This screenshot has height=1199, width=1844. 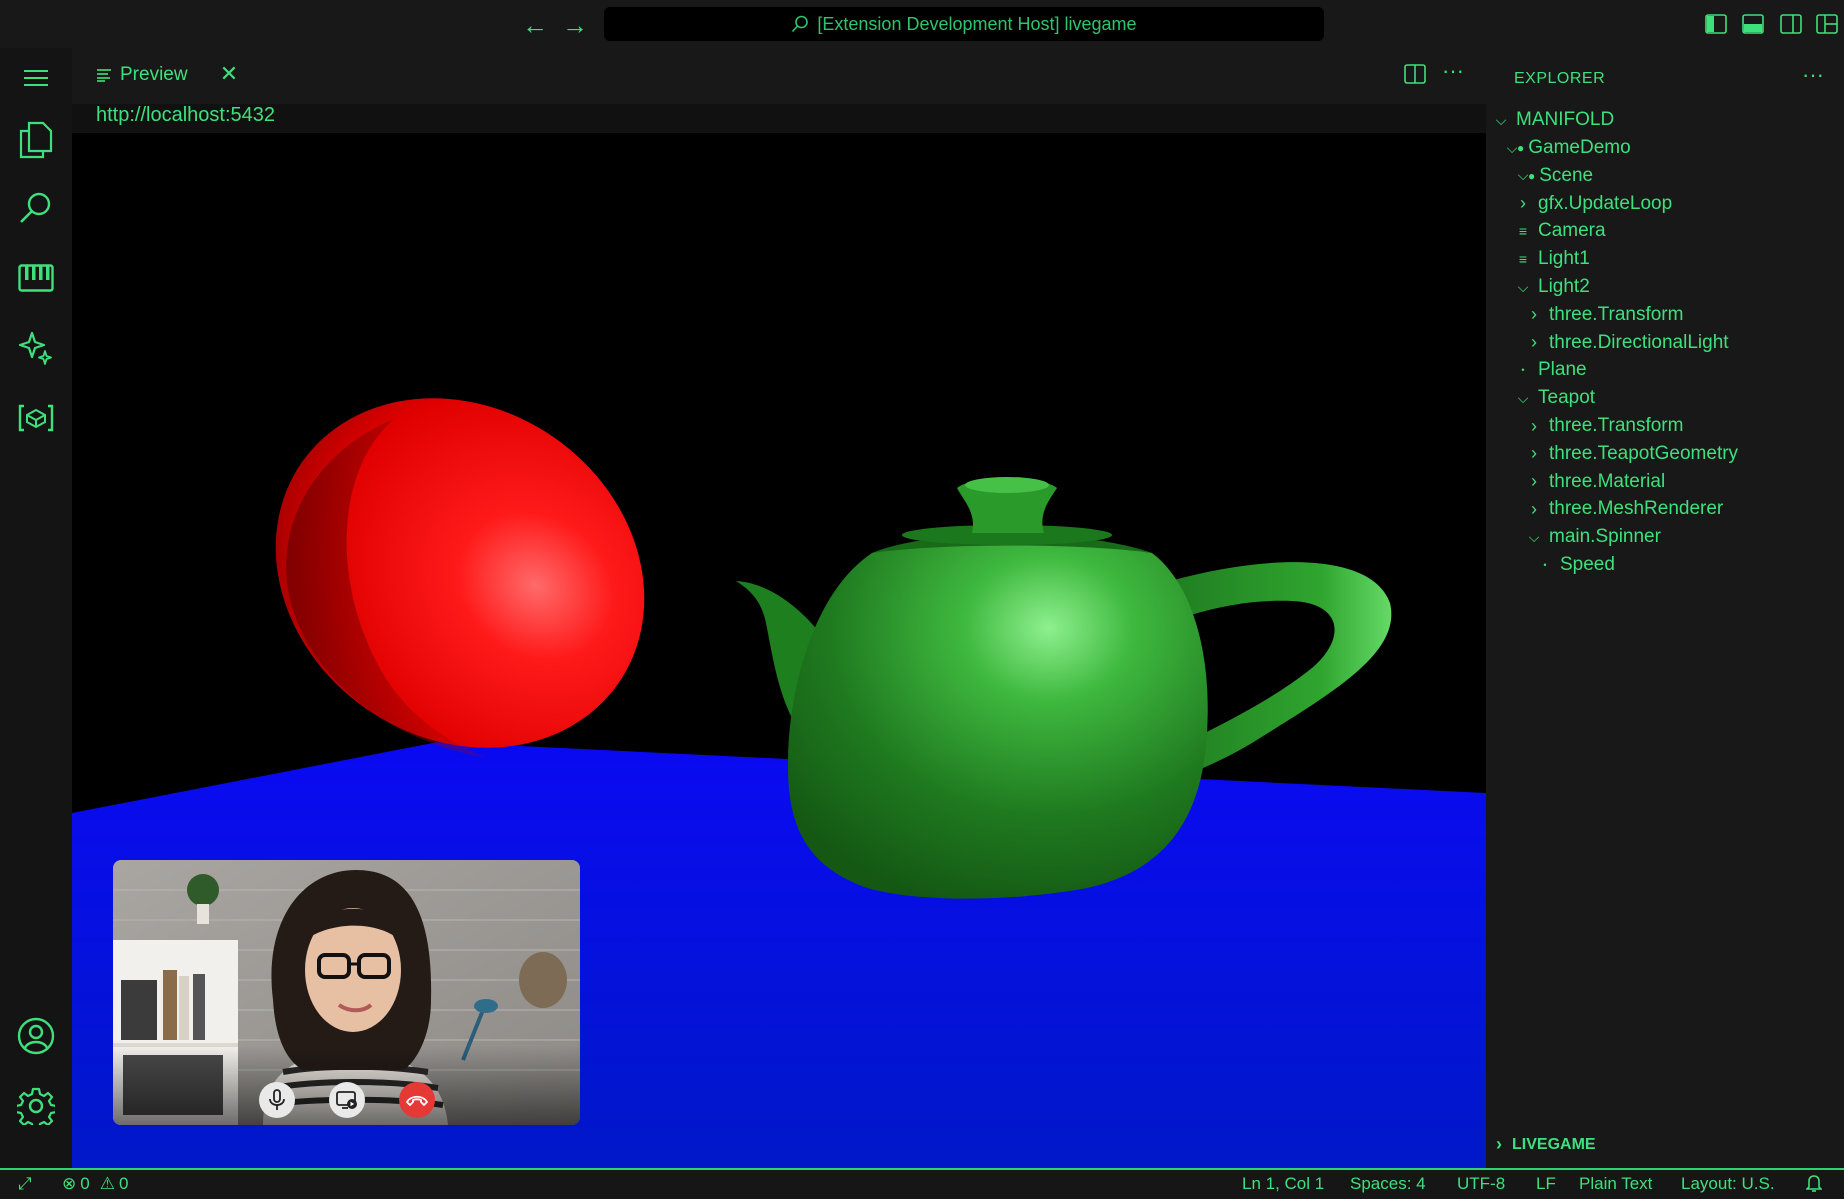 I want to click on microphone-icon, so click(x=277, y=1099).